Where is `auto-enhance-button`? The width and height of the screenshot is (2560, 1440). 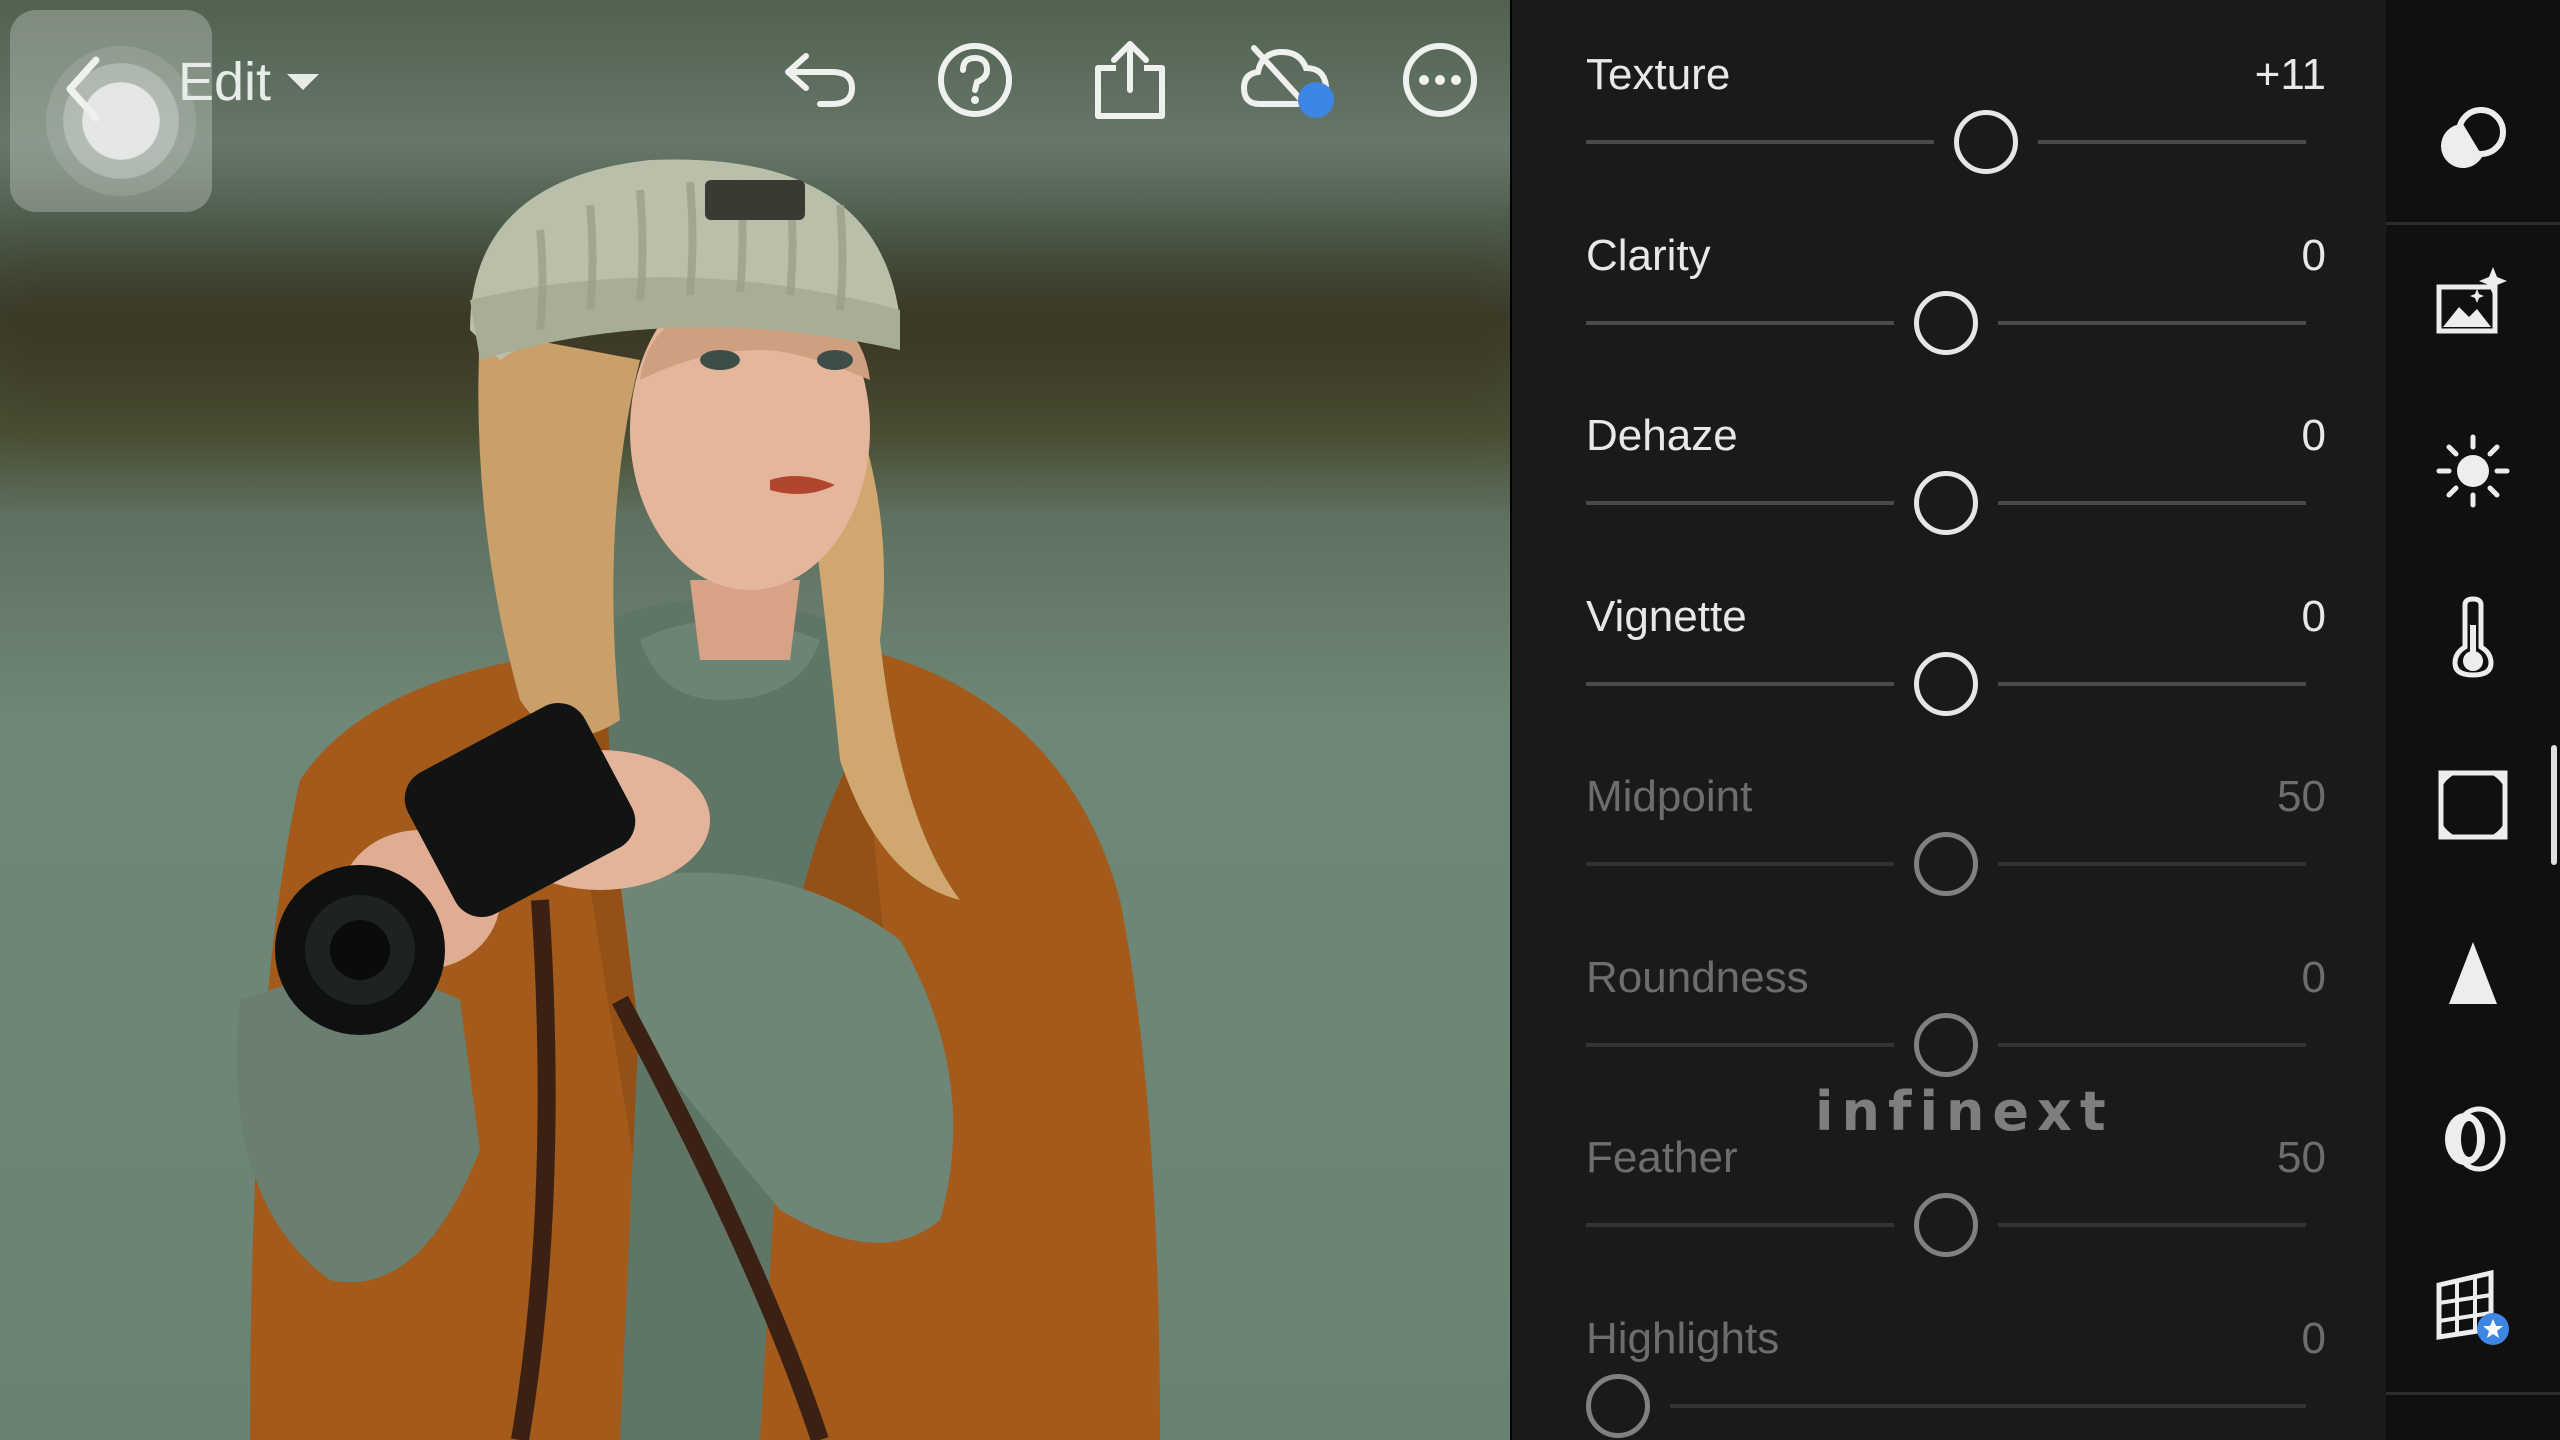
auto-enhance-button is located at coordinates (2473, 303).